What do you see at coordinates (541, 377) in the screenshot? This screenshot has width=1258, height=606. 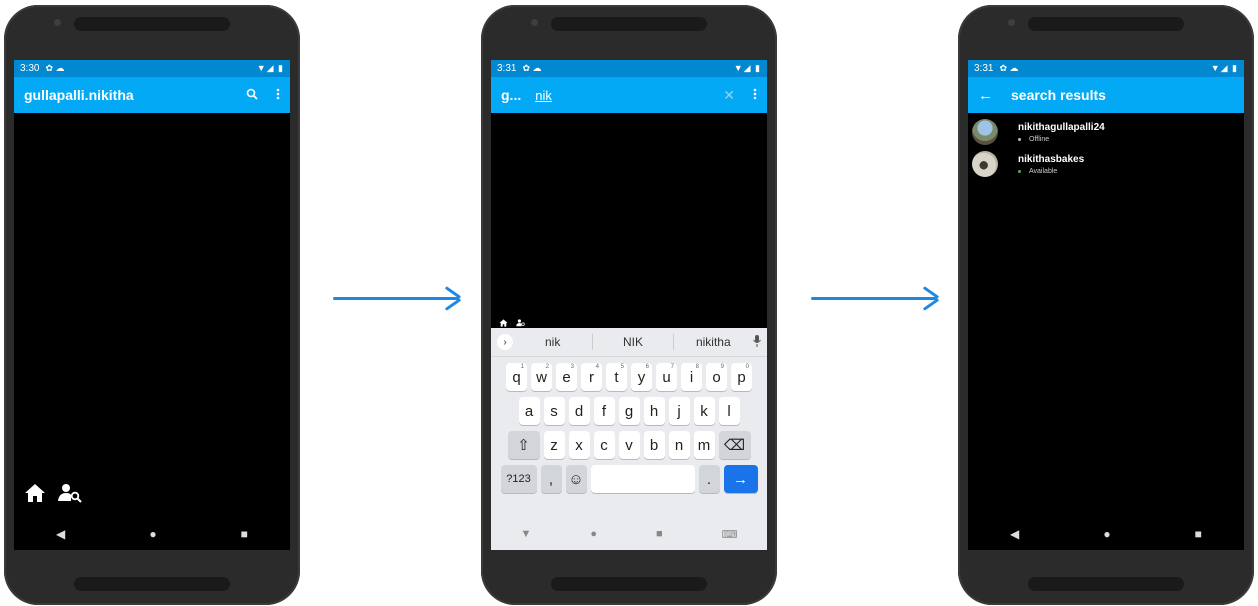 I see `key-w: w2` at bounding box center [541, 377].